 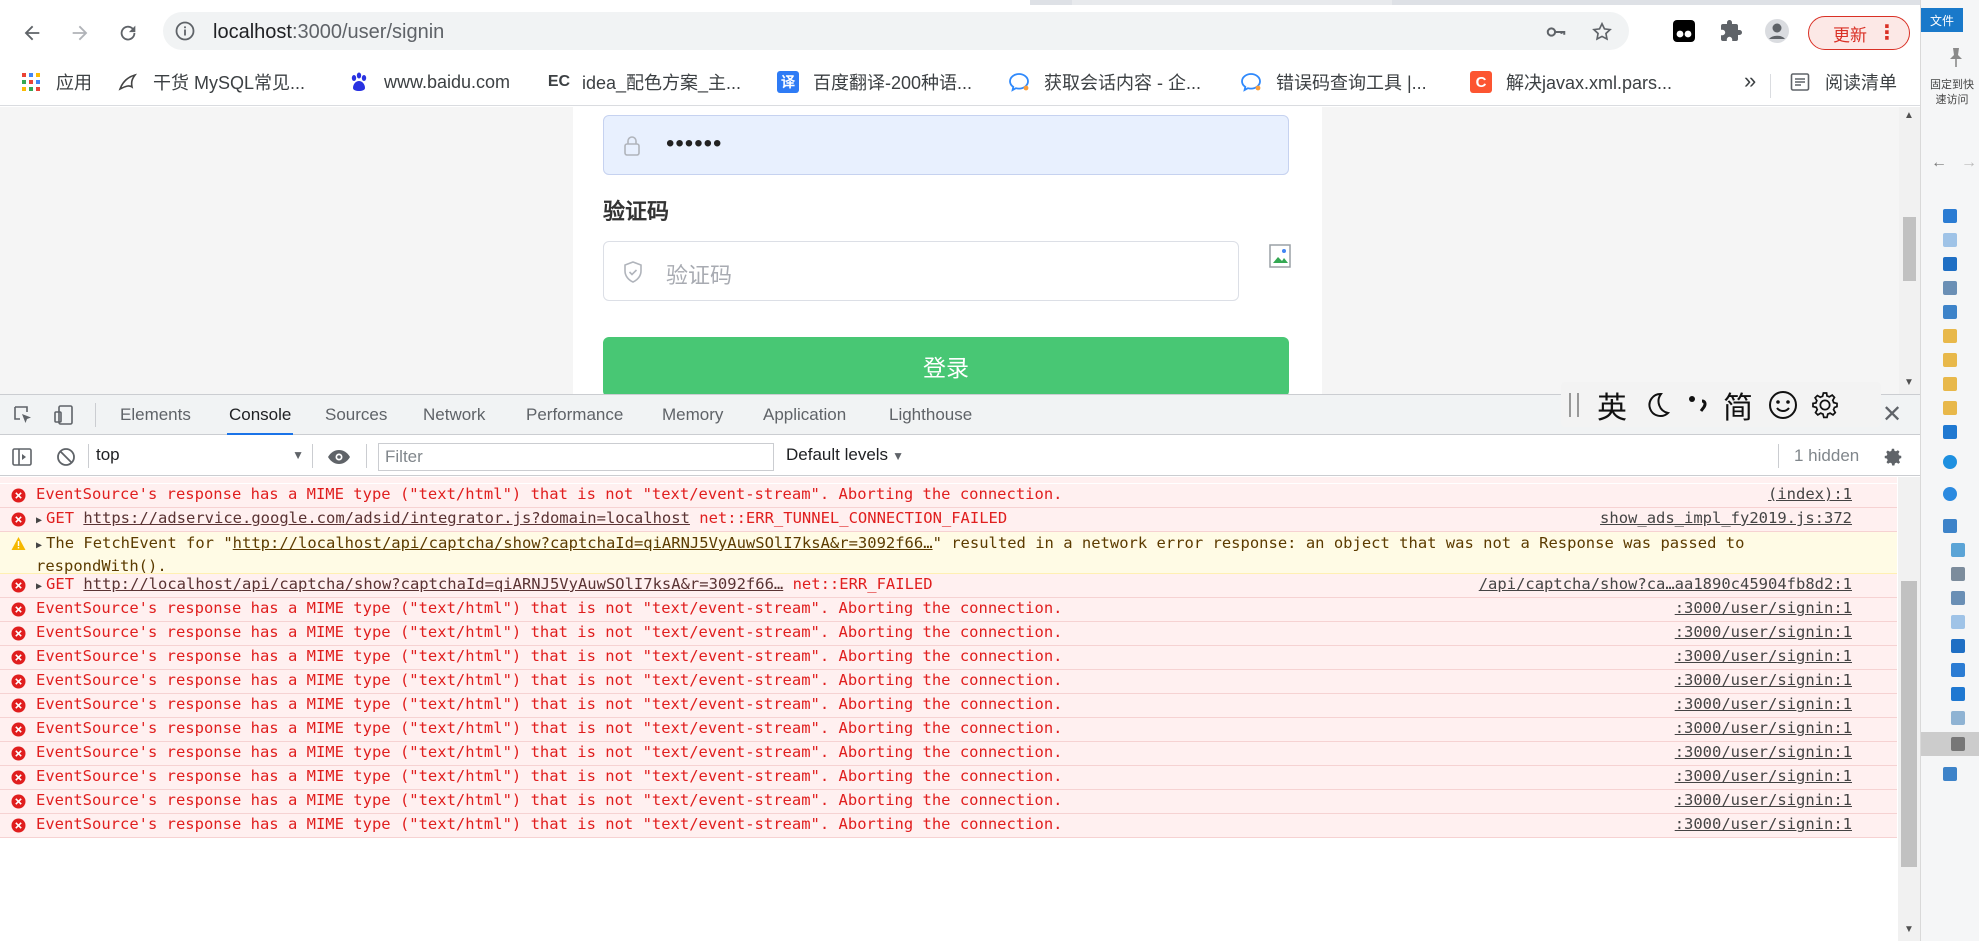 What do you see at coordinates (1280, 256) in the screenshot?
I see `broken-image-icon` at bounding box center [1280, 256].